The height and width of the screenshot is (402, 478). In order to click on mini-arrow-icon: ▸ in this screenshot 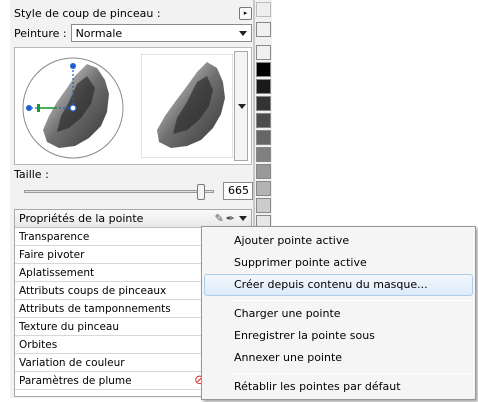, I will do `click(245, 13)`.